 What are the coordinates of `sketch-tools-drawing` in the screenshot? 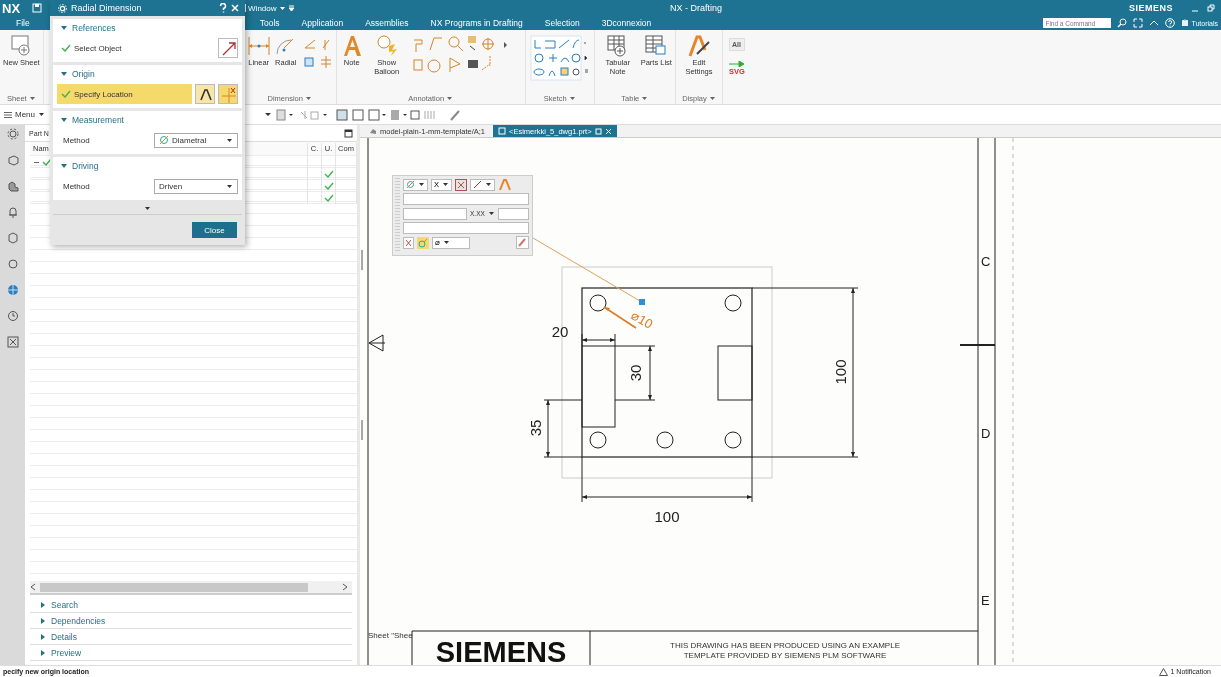 It's located at (559, 59).